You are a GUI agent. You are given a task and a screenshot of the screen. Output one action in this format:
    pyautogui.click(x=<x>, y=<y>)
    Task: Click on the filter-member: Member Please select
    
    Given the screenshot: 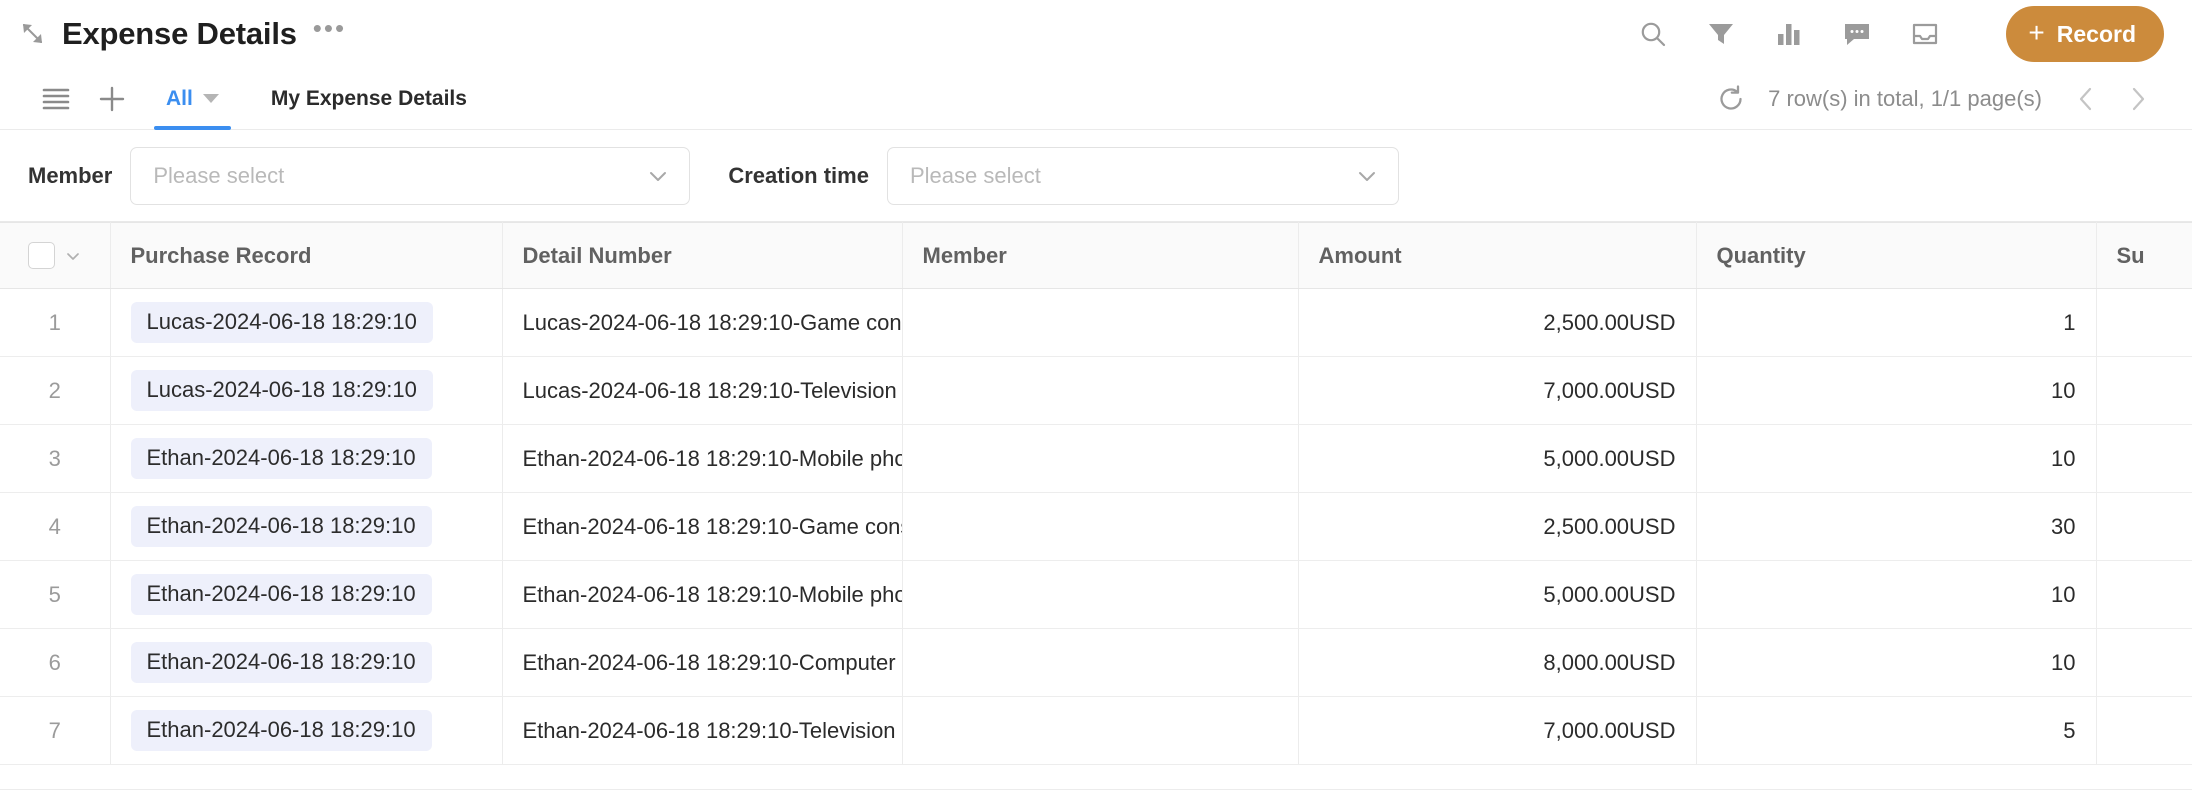 What is the action you would take?
    pyautogui.click(x=359, y=175)
    